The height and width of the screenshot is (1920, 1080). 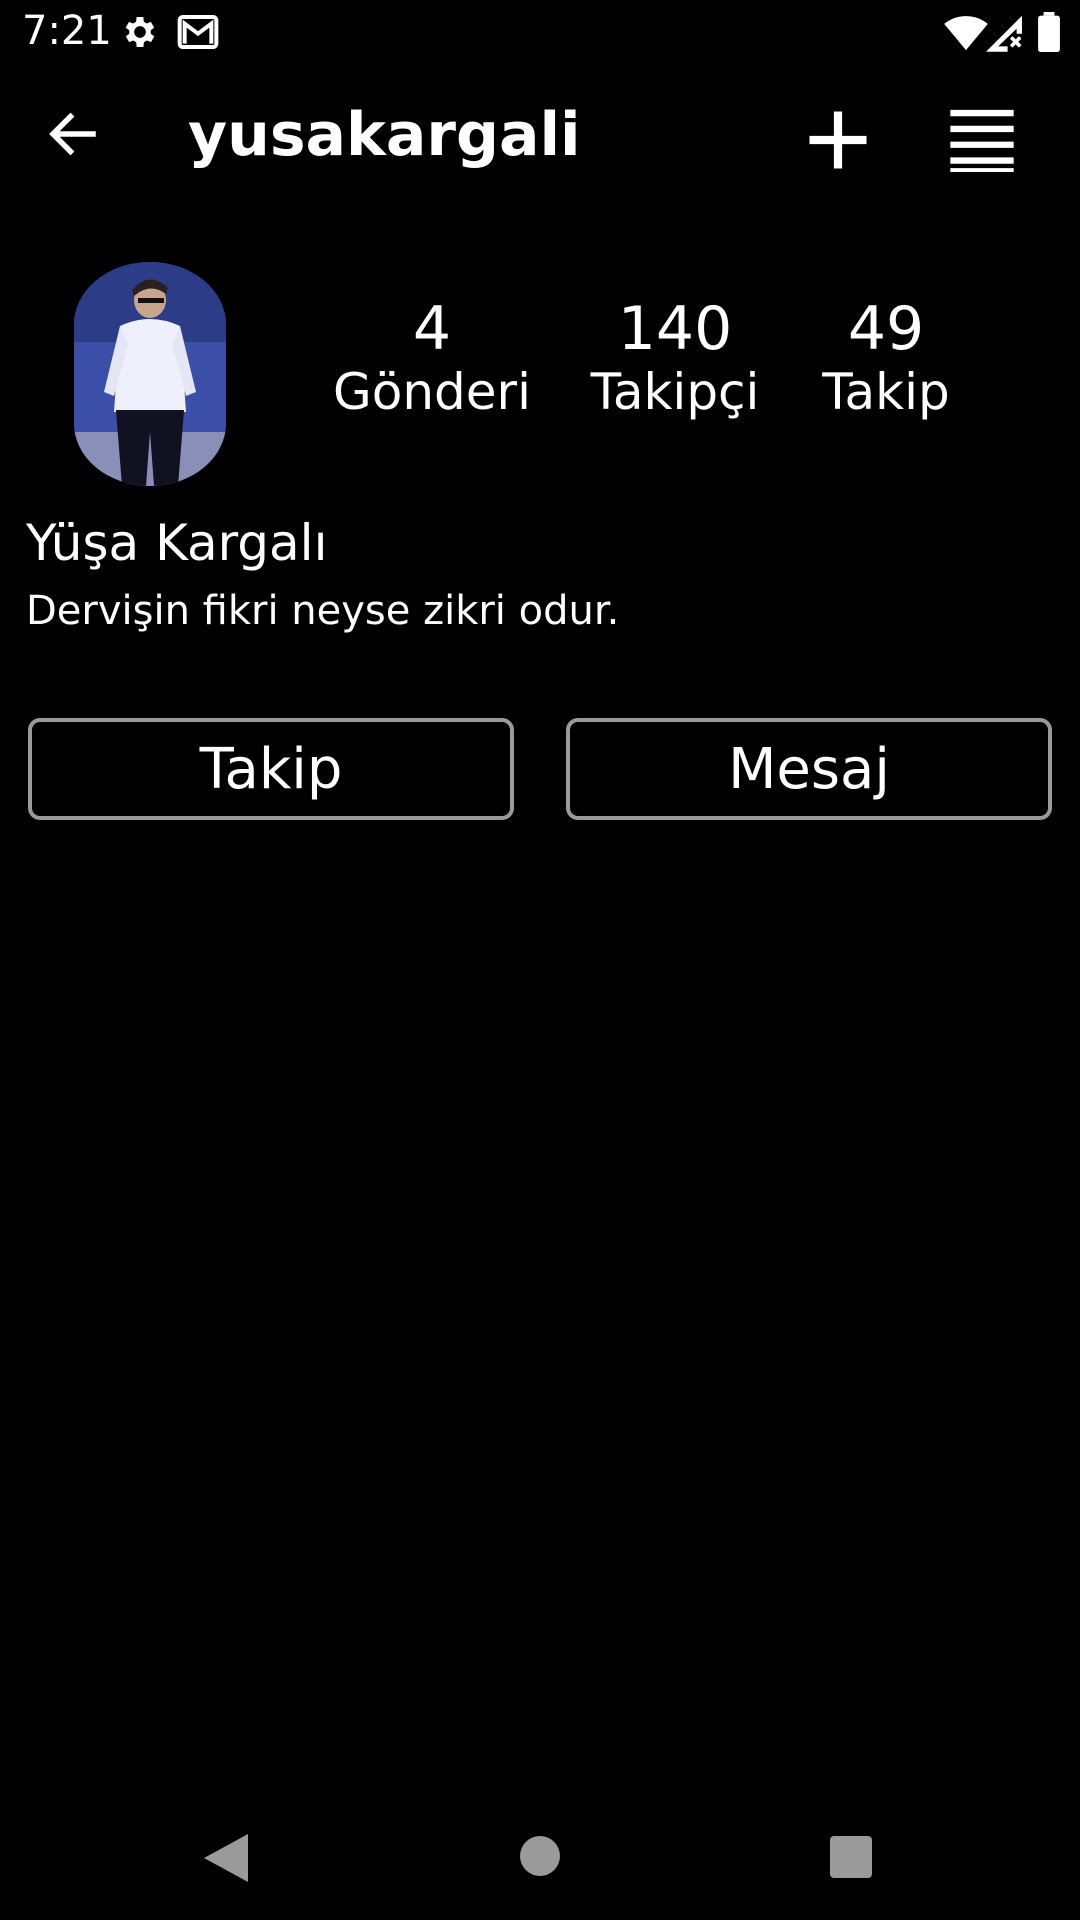 What do you see at coordinates (432, 329) in the screenshot?
I see `posts-count: 4` at bounding box center [432, 329].